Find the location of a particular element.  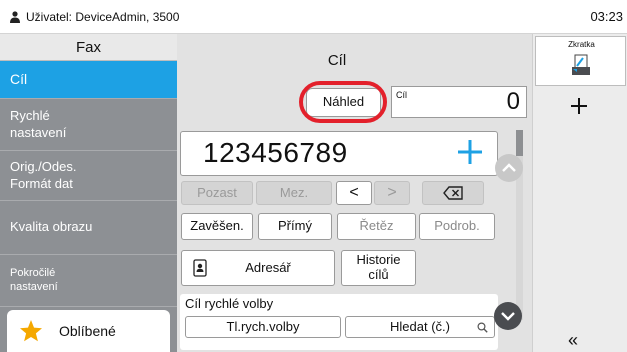

sidebar-item-label: Cíl is located at coordinates (19, 78).